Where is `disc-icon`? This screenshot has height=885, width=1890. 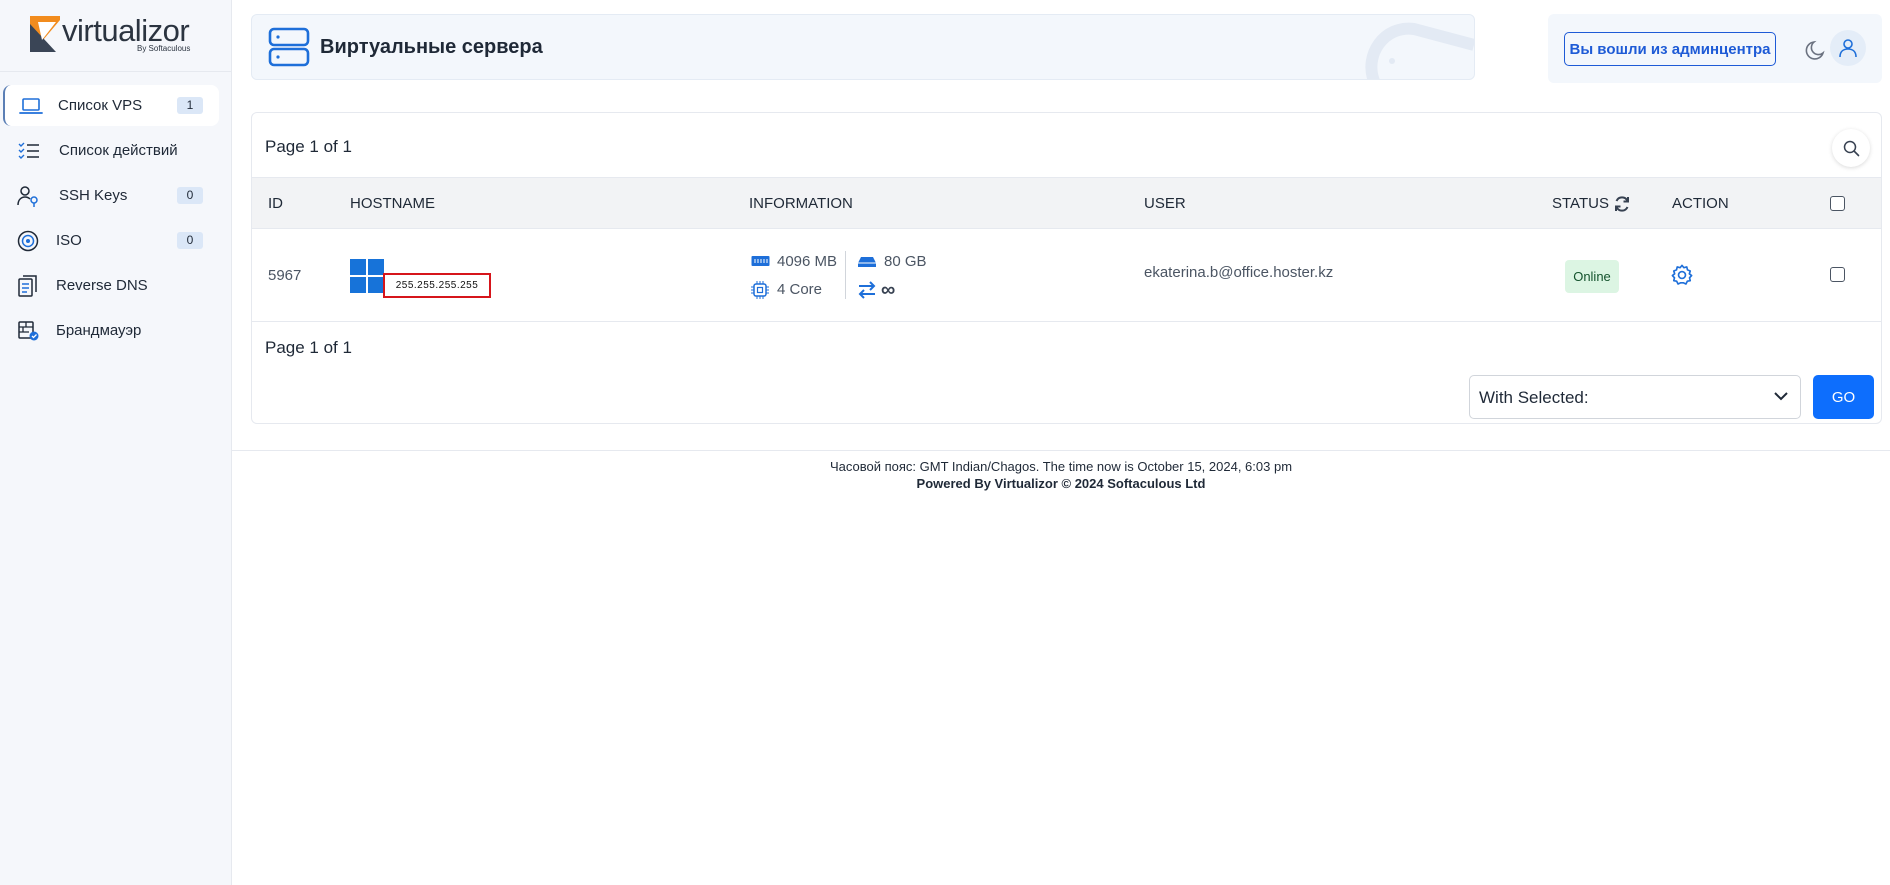
disc-icon is located at coordinates (28, 241).